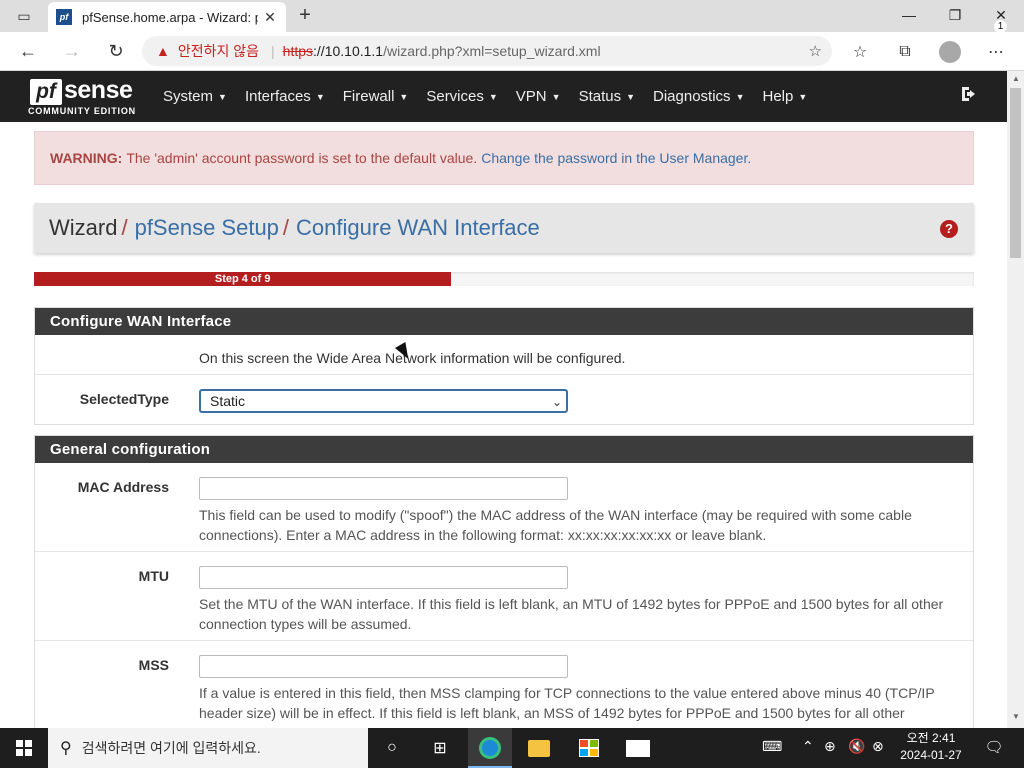 This screenshot has width=1024, height=768. What do you see at coordinates (698, 96) in the screenshot?
I see `menu-diagnostics: Diagnostics ▼` at bounding box center [698, 96].